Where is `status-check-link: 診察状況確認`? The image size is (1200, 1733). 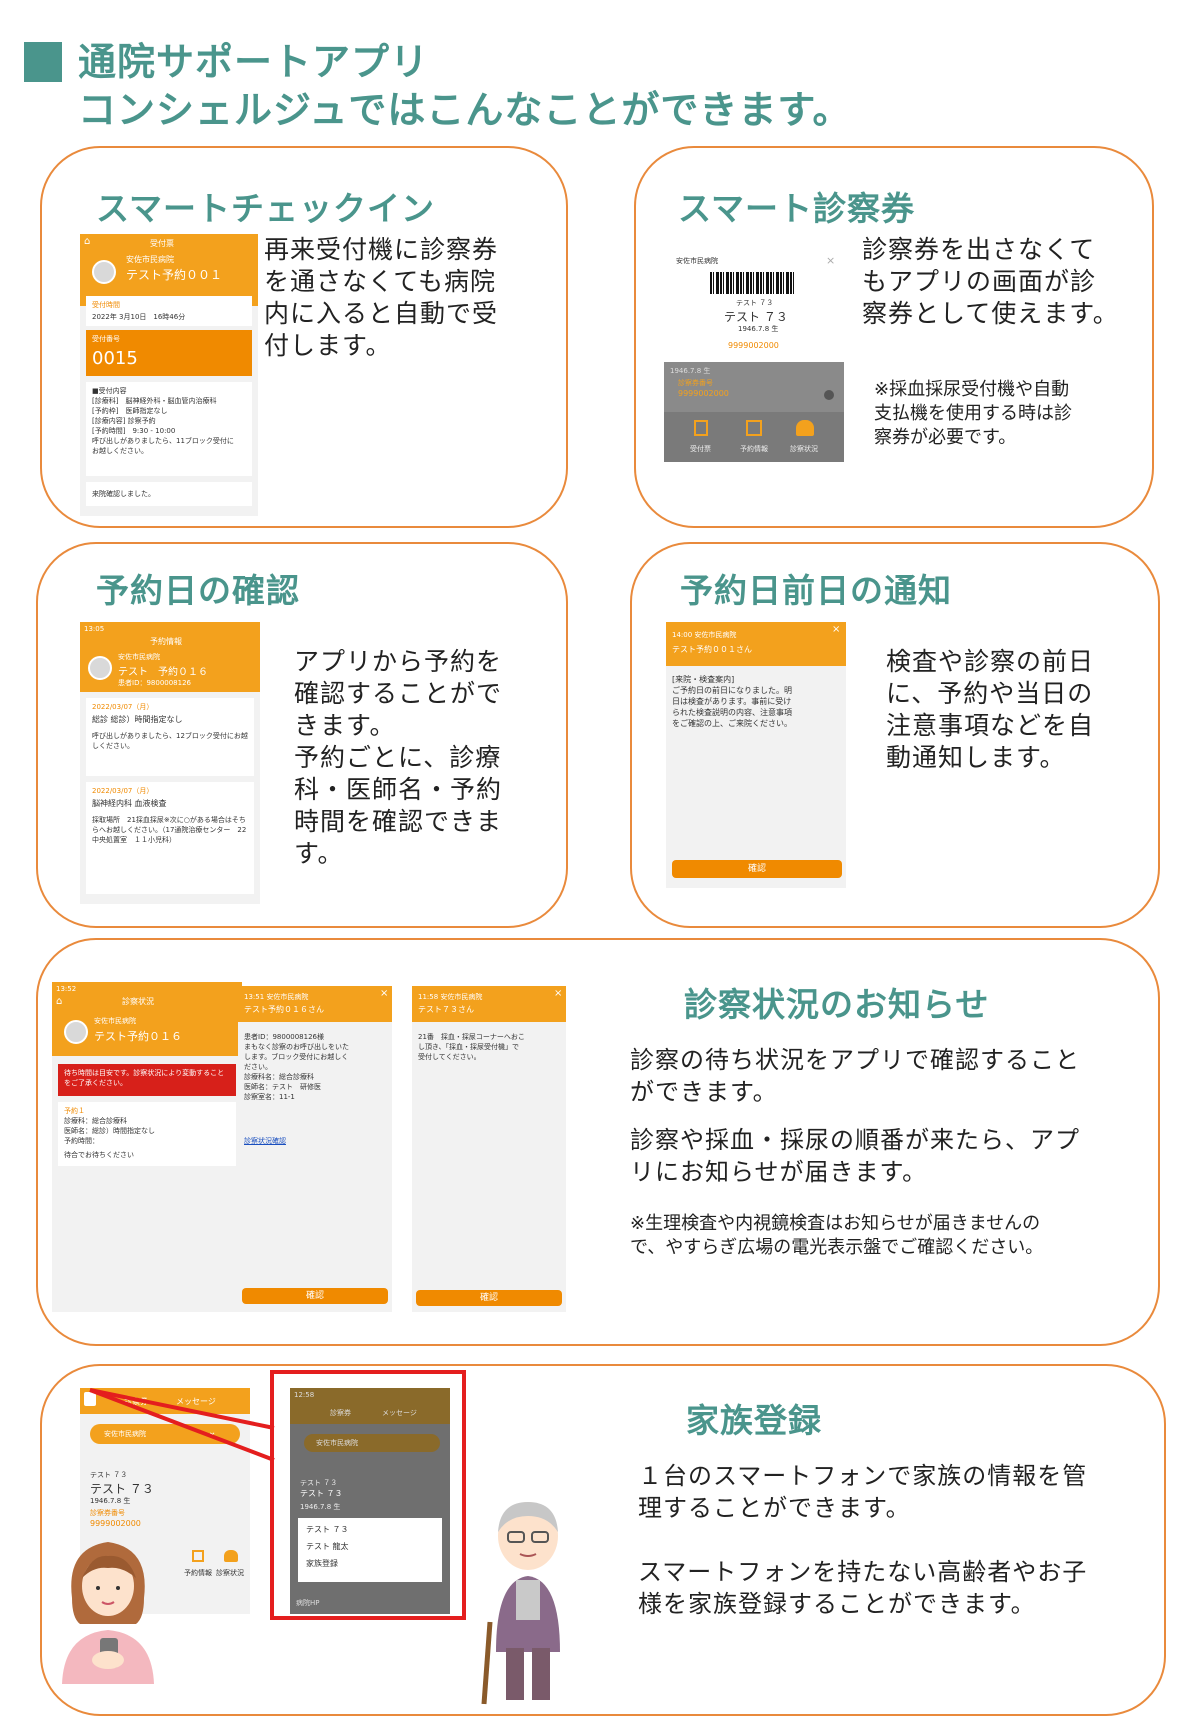 status-check-link: 診察状況確認 is located at coordinates (265, 1141).